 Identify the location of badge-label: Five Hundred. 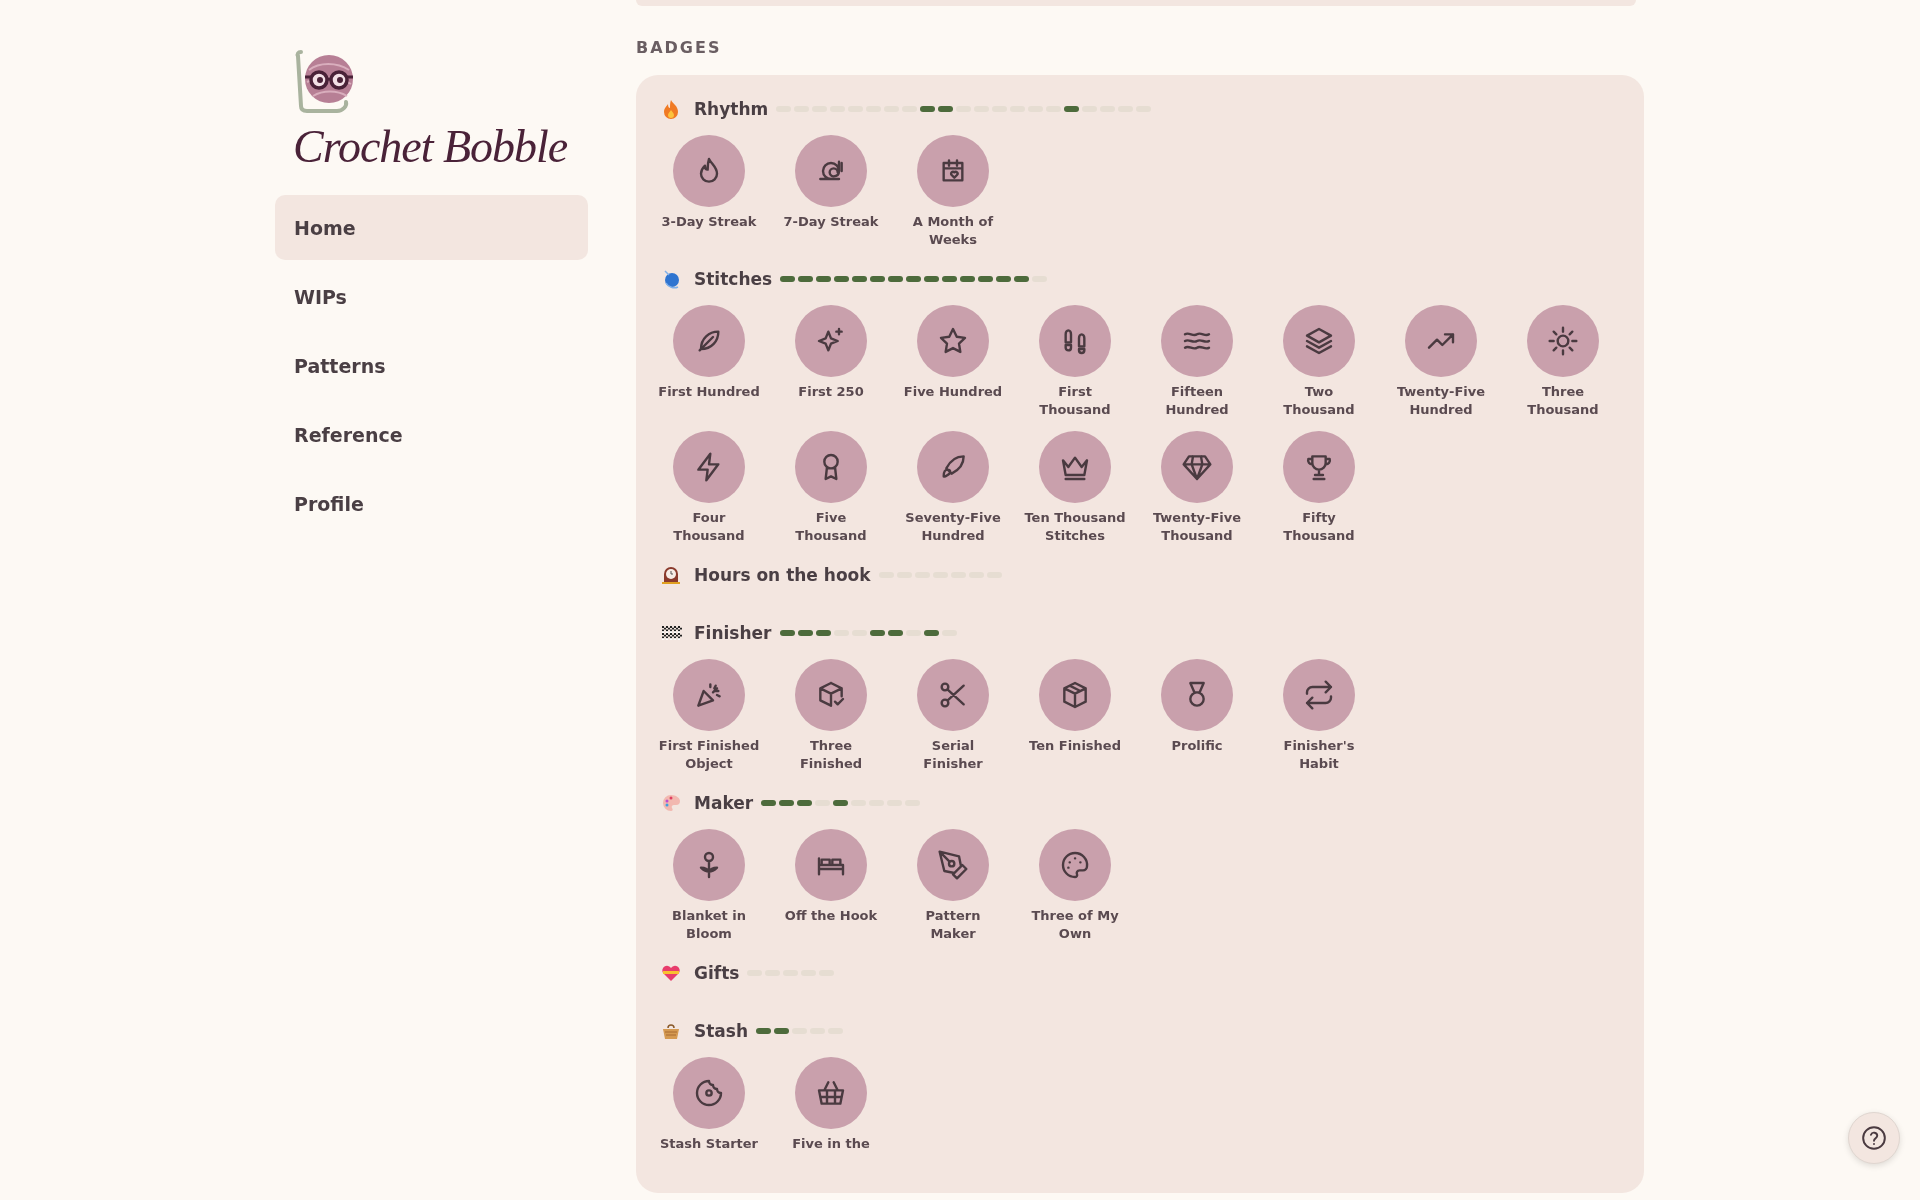
(953, 392).